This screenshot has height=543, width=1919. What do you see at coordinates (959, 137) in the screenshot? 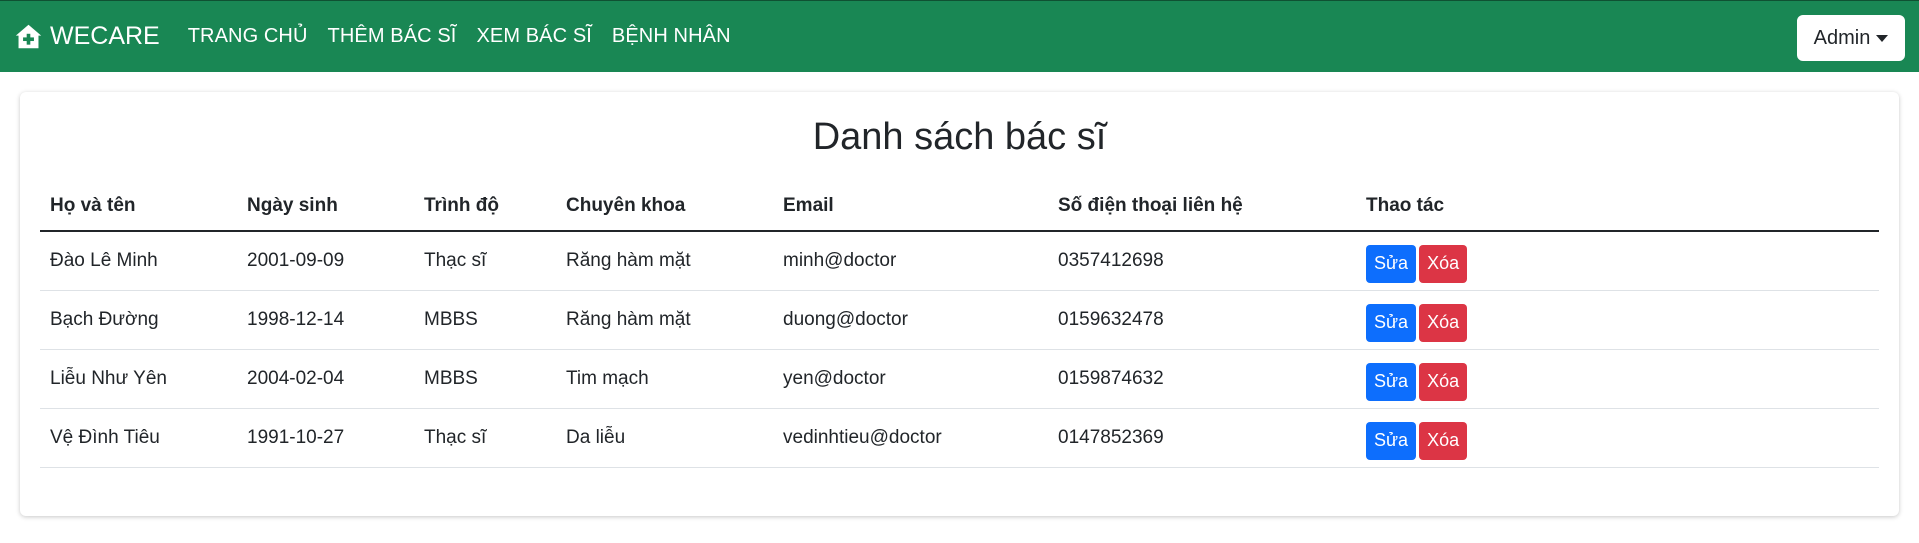
I see `page-title: Danh sách bác sĩ` at bounding box center [959, 137].